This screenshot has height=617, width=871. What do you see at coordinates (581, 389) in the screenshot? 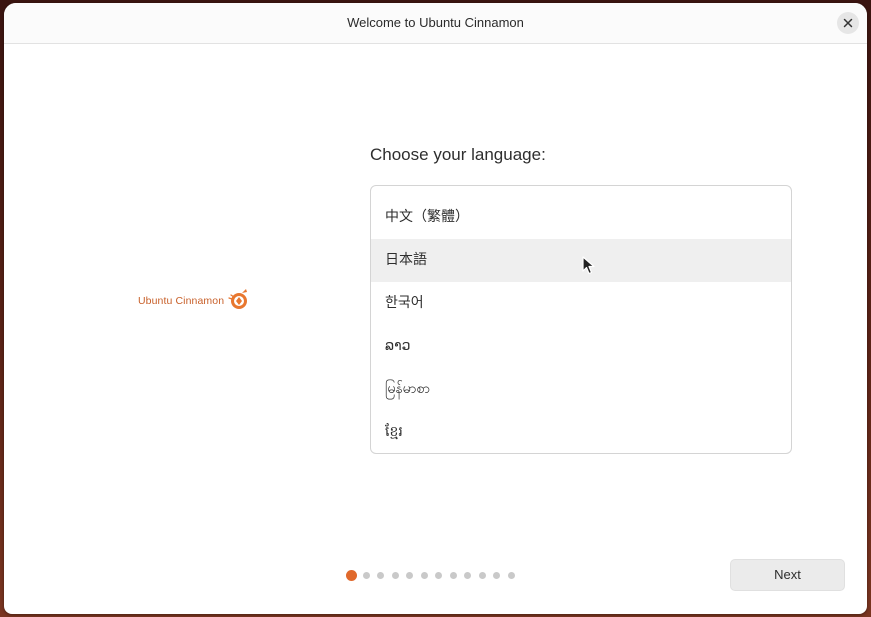
I see `language-item: မြန်မာစာ` at bounding box center [581, 389].